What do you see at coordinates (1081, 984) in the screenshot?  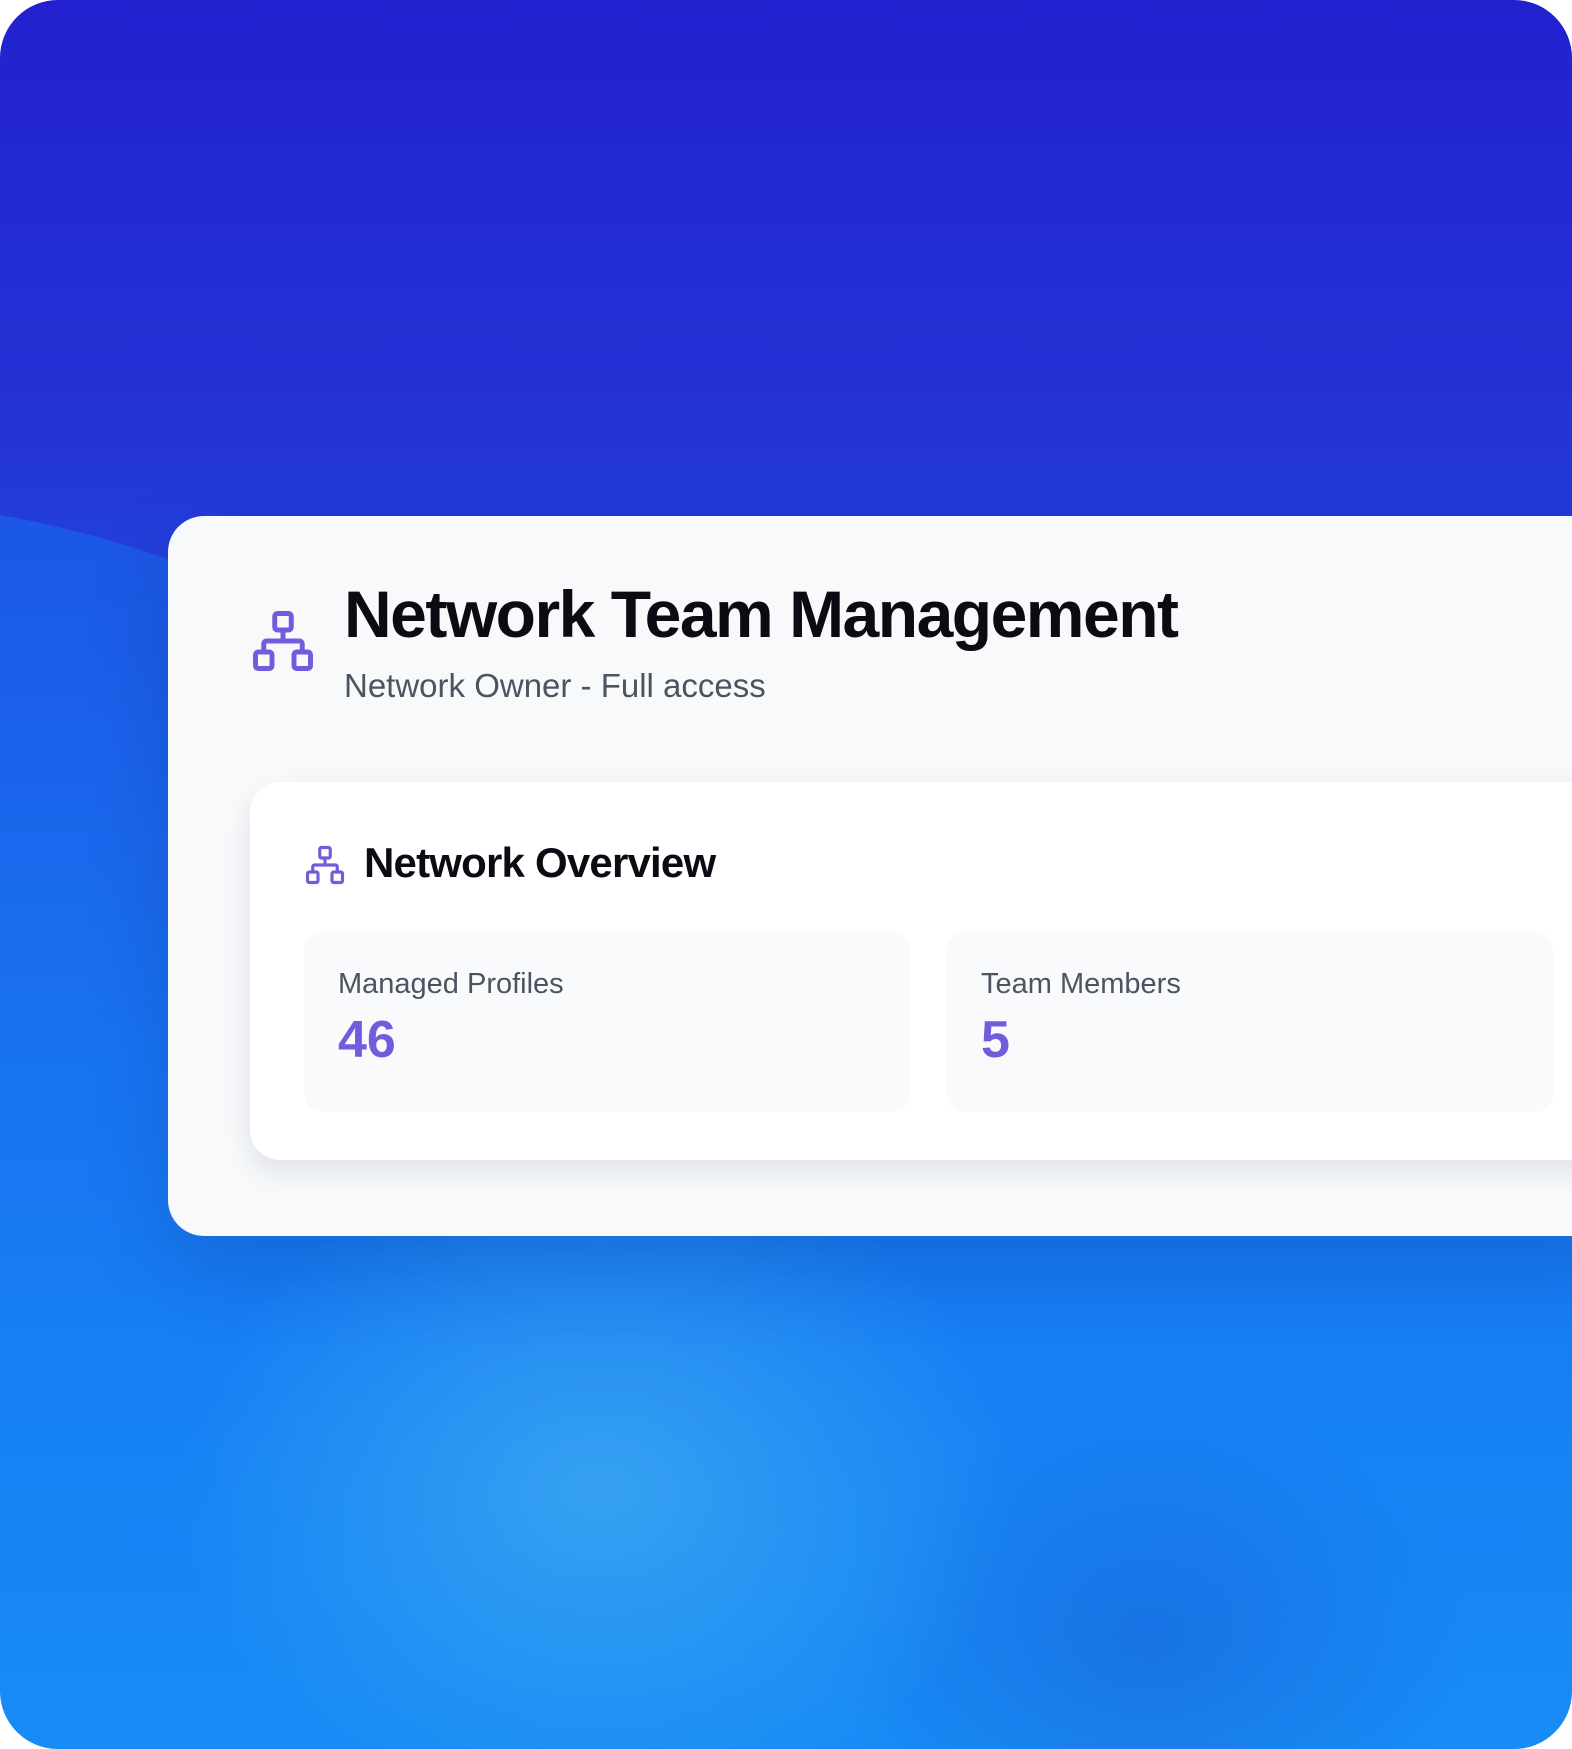 I see `stat-label: Team Members` at bounding box center [1081, 984].